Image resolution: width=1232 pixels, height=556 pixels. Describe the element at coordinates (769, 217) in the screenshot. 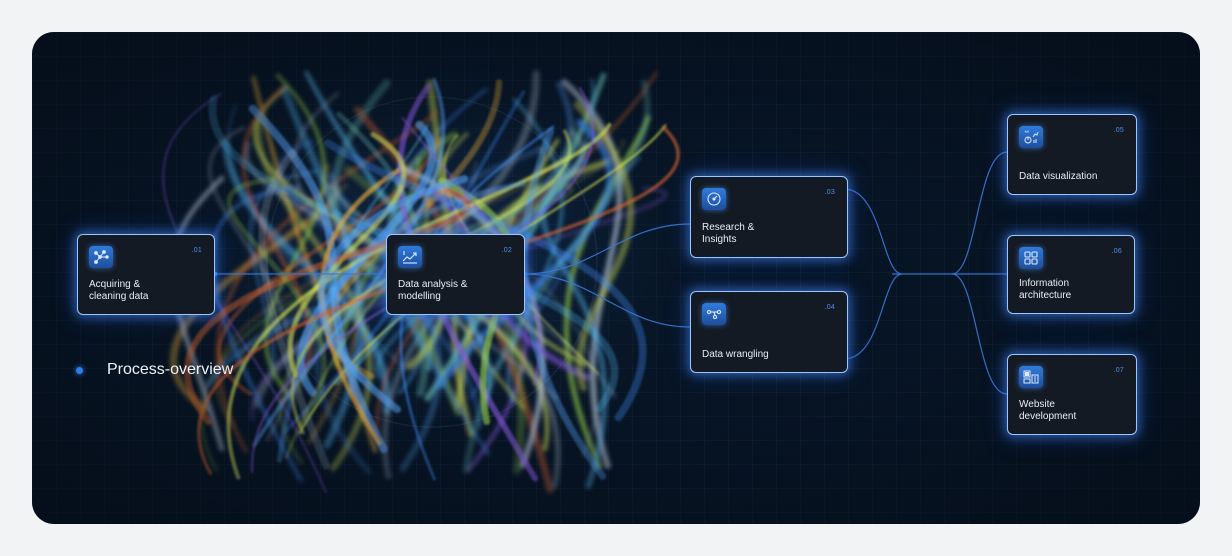

I see `process-node-03: .03 Research & Insights` at that location.